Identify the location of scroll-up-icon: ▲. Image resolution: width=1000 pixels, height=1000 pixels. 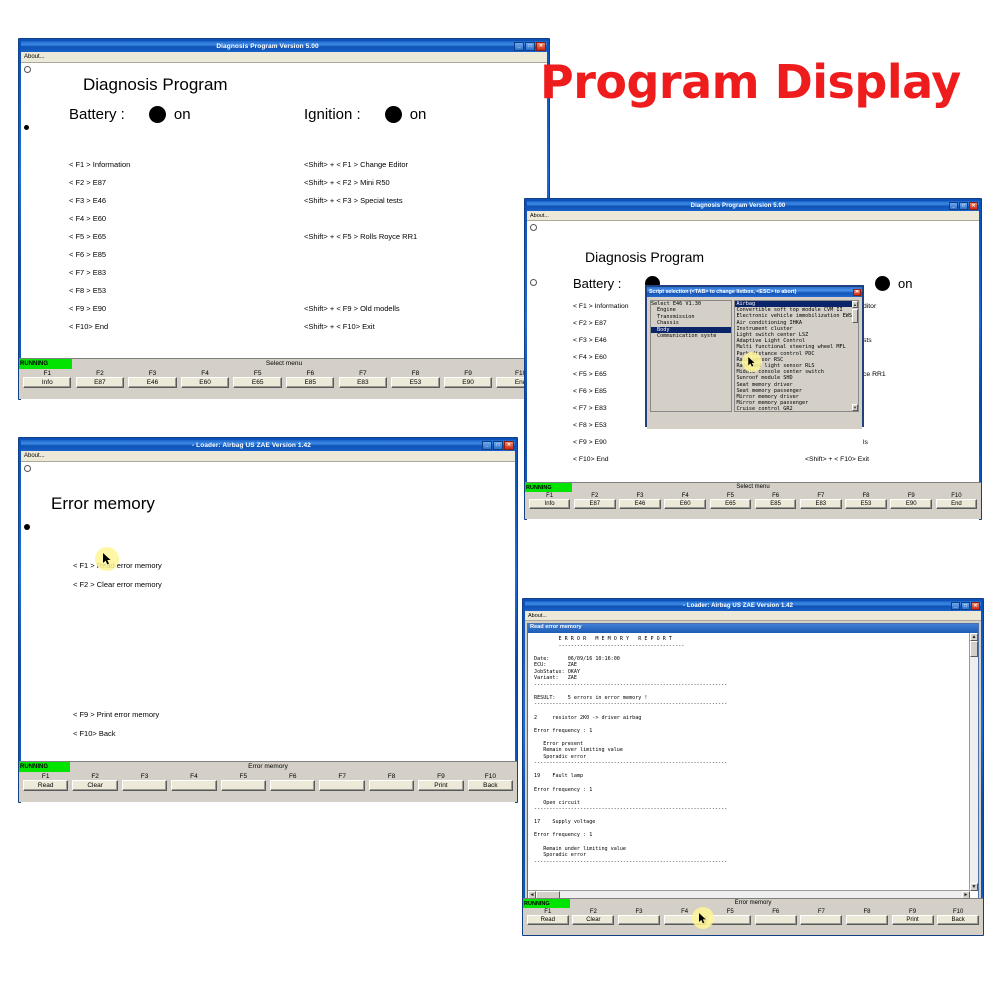
(974, 637).